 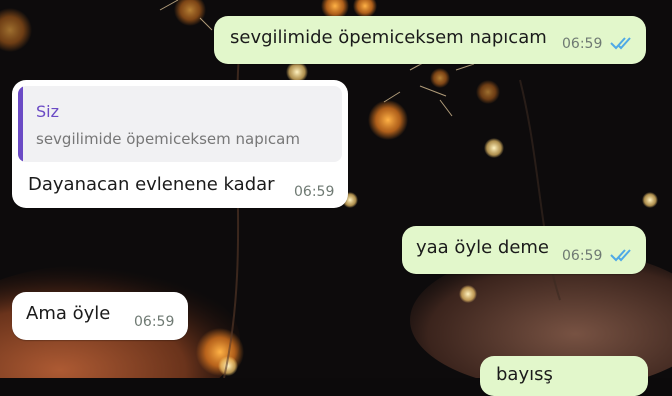 I want to click on message-text: Dayanacan evlenene kadar, so click(x=151, y=184).